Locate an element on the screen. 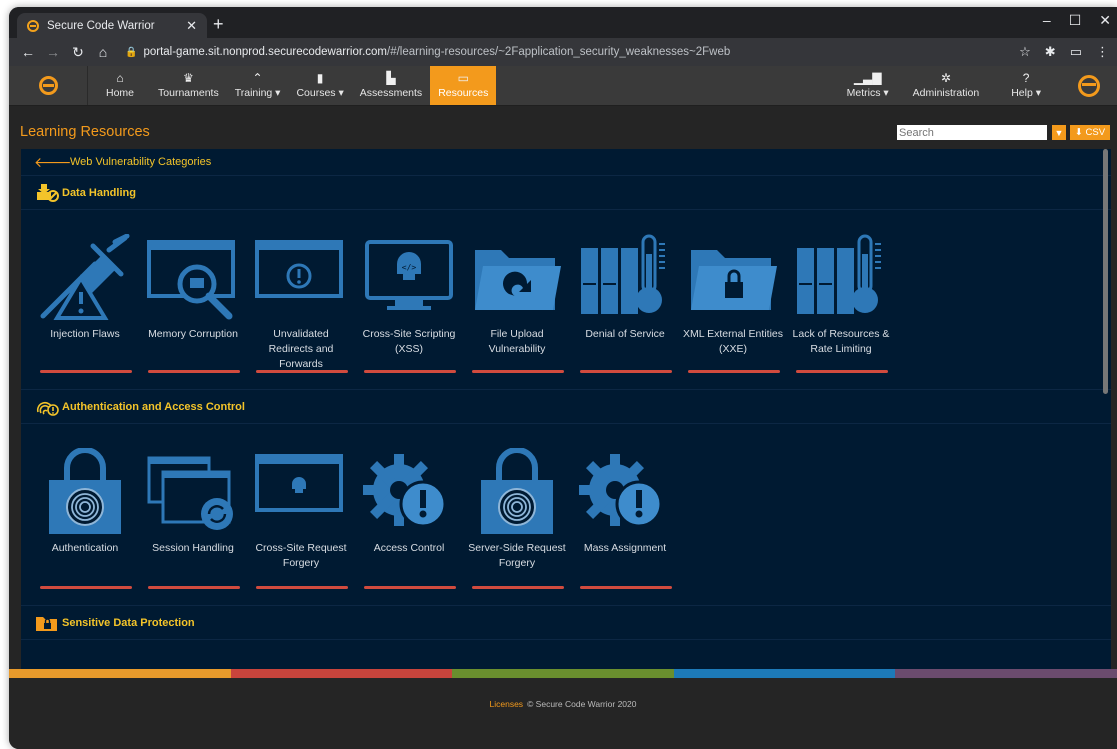 The height and width of the screenshot is (749, 1117). tile-lack-of-resources: Lack of Resources & Rate Limiting is located at coordinates (841, 299).